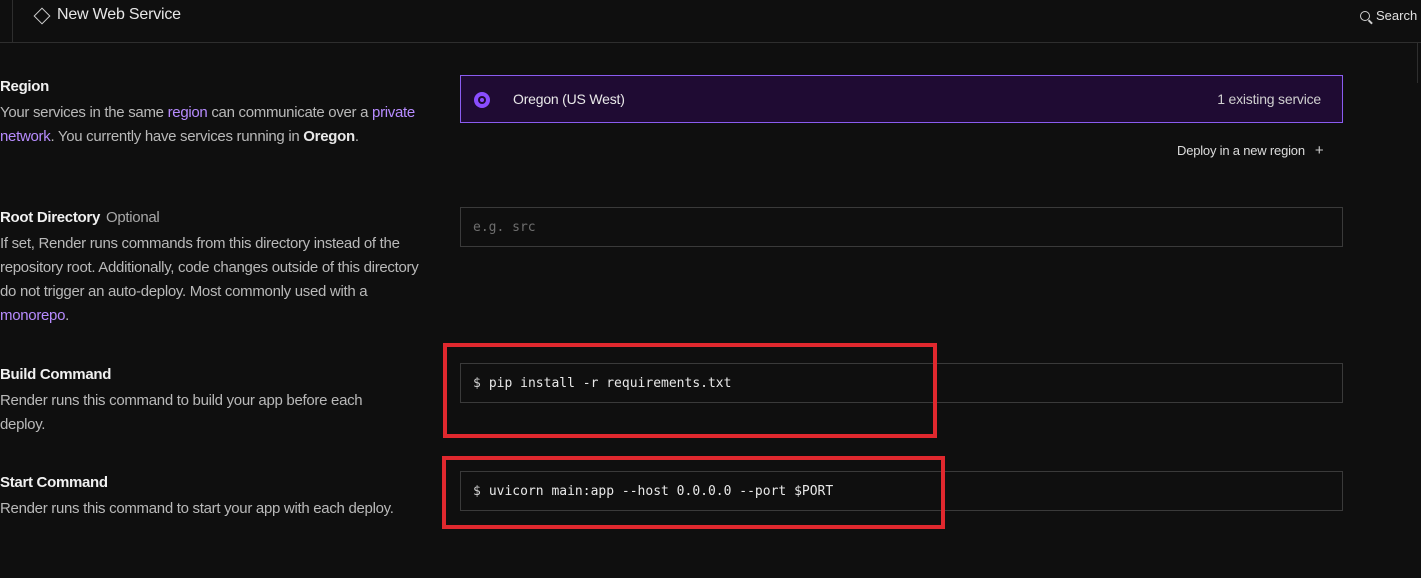 Image resolution: width=1421 pixels, height=578 pixels. Describe the element at coordinates (710, 21) in the screenshot. I see `top-bar: New Web Service Search` at that location.